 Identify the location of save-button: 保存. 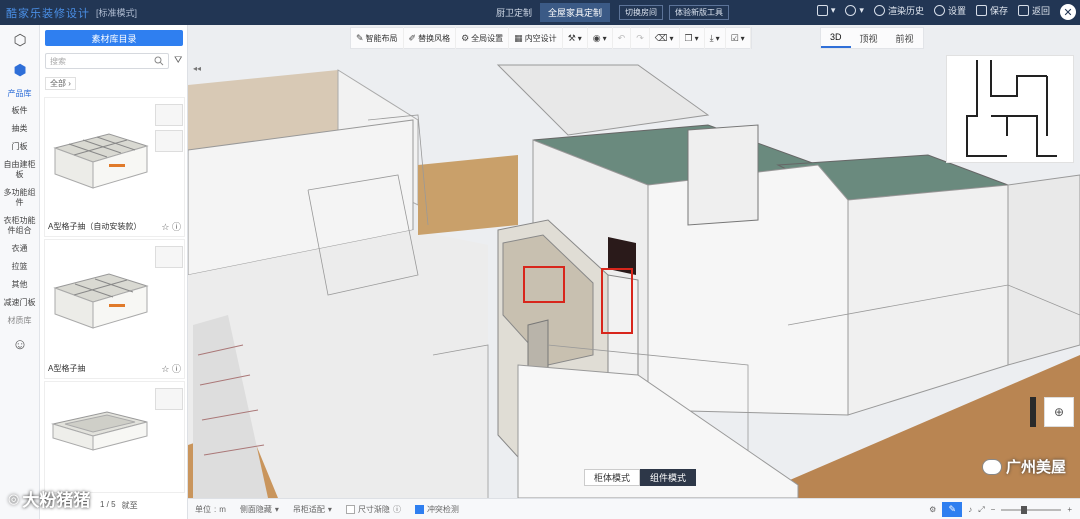
(991, 10).